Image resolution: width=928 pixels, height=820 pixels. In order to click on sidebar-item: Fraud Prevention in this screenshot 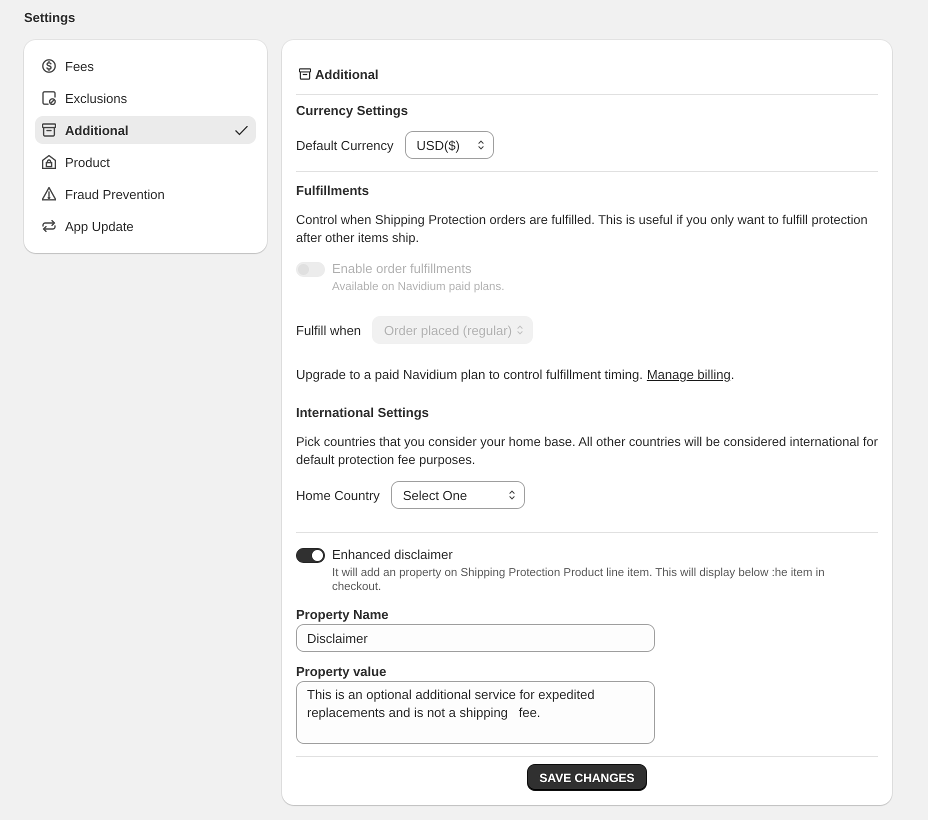, I will do `click(145, 194)`.